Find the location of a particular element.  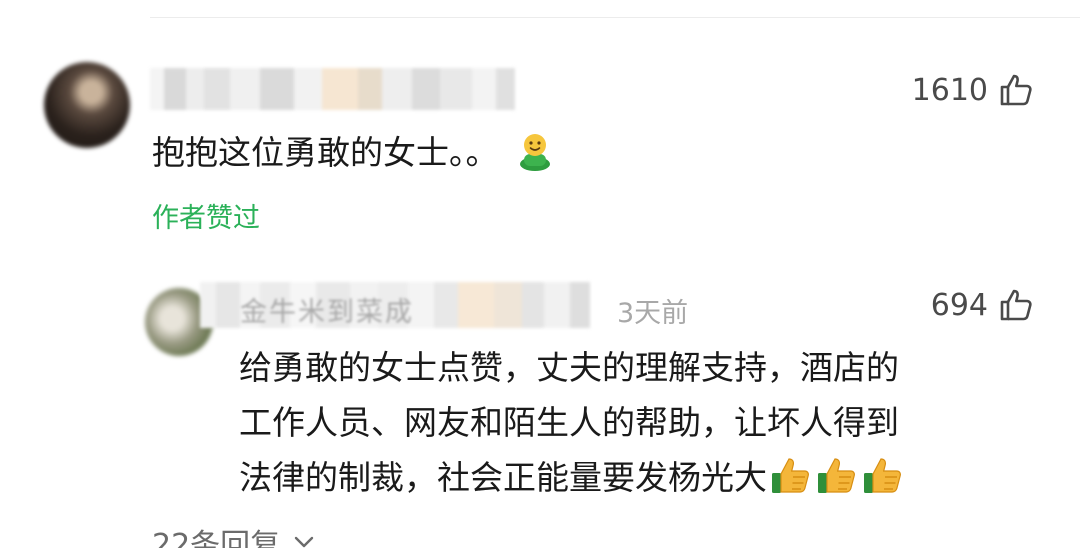

reply-username: 金牛米到菜成 is located at coordinates (327, 309).